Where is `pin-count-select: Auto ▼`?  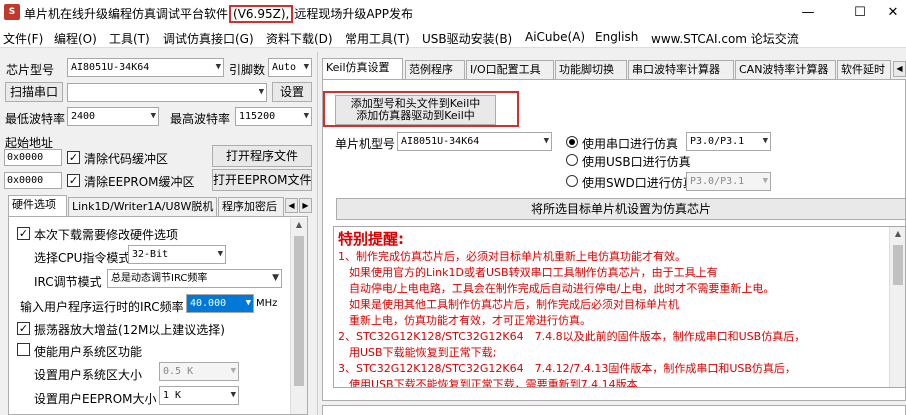 pin-count-select: Auto ▼ is located at coordinates (290, 67).